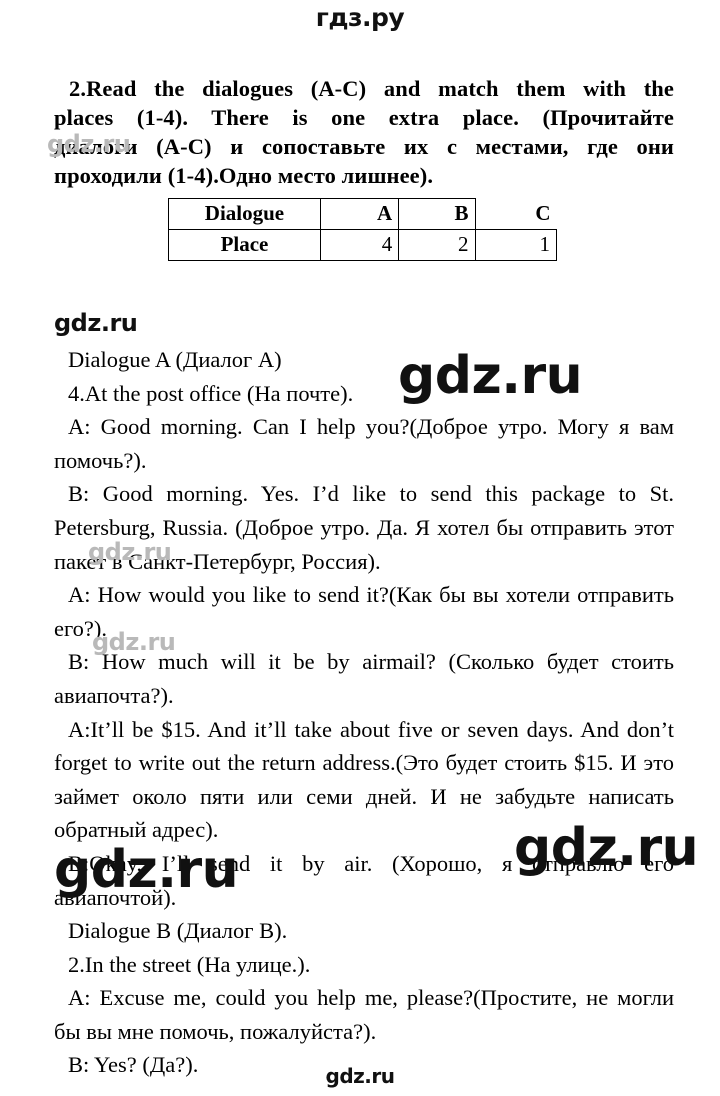 This screenshot has width=720, height=1096. What do you see at coordinates (189, 964) in the screenshot?
I see `paragraph-dialogue-b-place: 2.In the street (На улице.).` at bounding box center [189, 964].